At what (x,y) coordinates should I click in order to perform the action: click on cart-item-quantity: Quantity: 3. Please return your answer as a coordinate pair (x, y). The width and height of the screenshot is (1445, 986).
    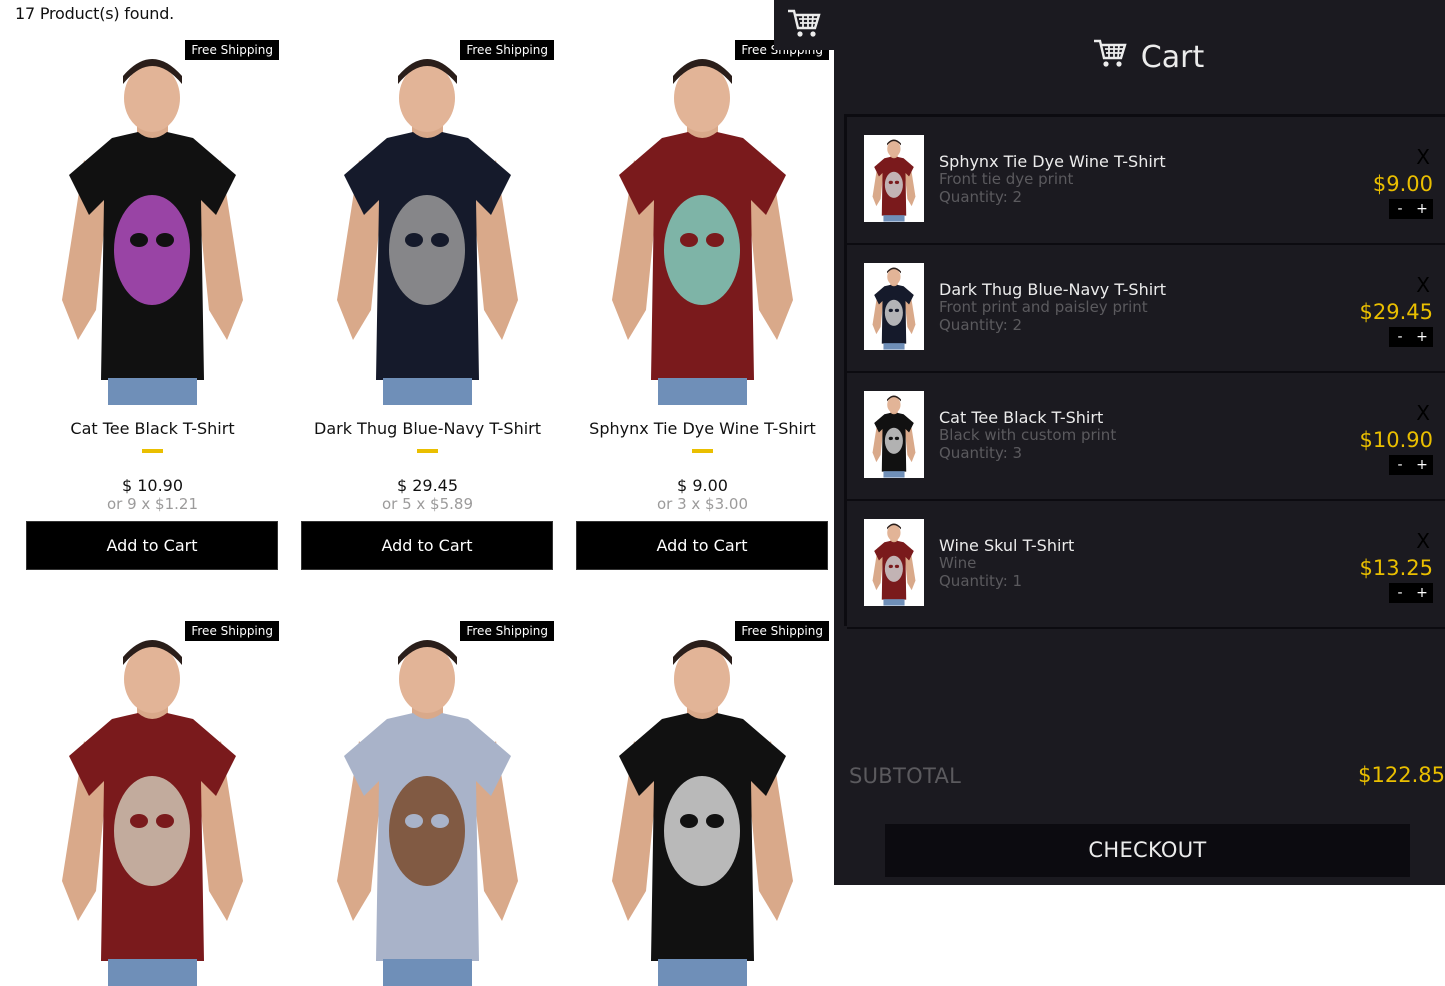
    Looking at the image, I should click on (981, 453).